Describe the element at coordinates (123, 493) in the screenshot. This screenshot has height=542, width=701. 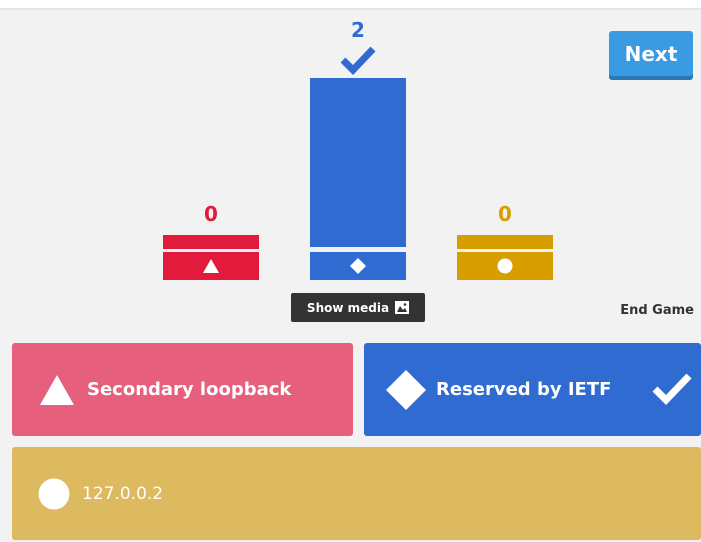
I see `answer-text: 127.0.0.2` at that location.